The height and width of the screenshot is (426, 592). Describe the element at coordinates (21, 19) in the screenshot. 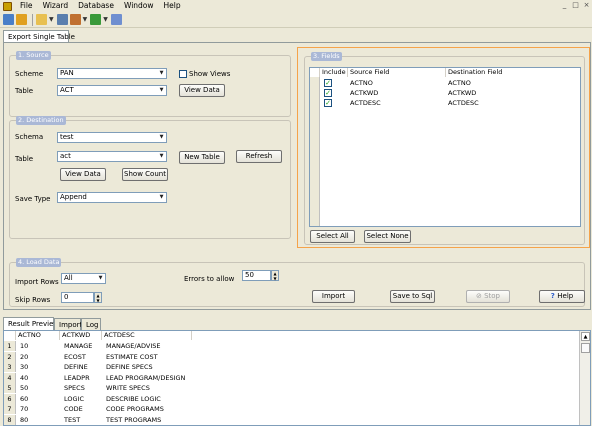

I see `open-icon` at that location.